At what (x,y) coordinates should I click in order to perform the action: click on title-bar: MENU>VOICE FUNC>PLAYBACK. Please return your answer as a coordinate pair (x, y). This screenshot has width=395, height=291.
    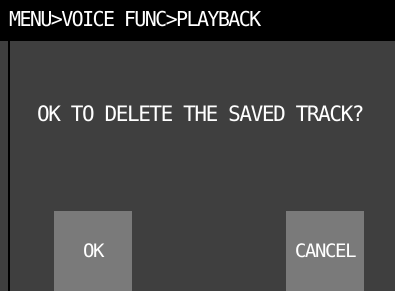
    Looking at the image, I should click on (197, 20).